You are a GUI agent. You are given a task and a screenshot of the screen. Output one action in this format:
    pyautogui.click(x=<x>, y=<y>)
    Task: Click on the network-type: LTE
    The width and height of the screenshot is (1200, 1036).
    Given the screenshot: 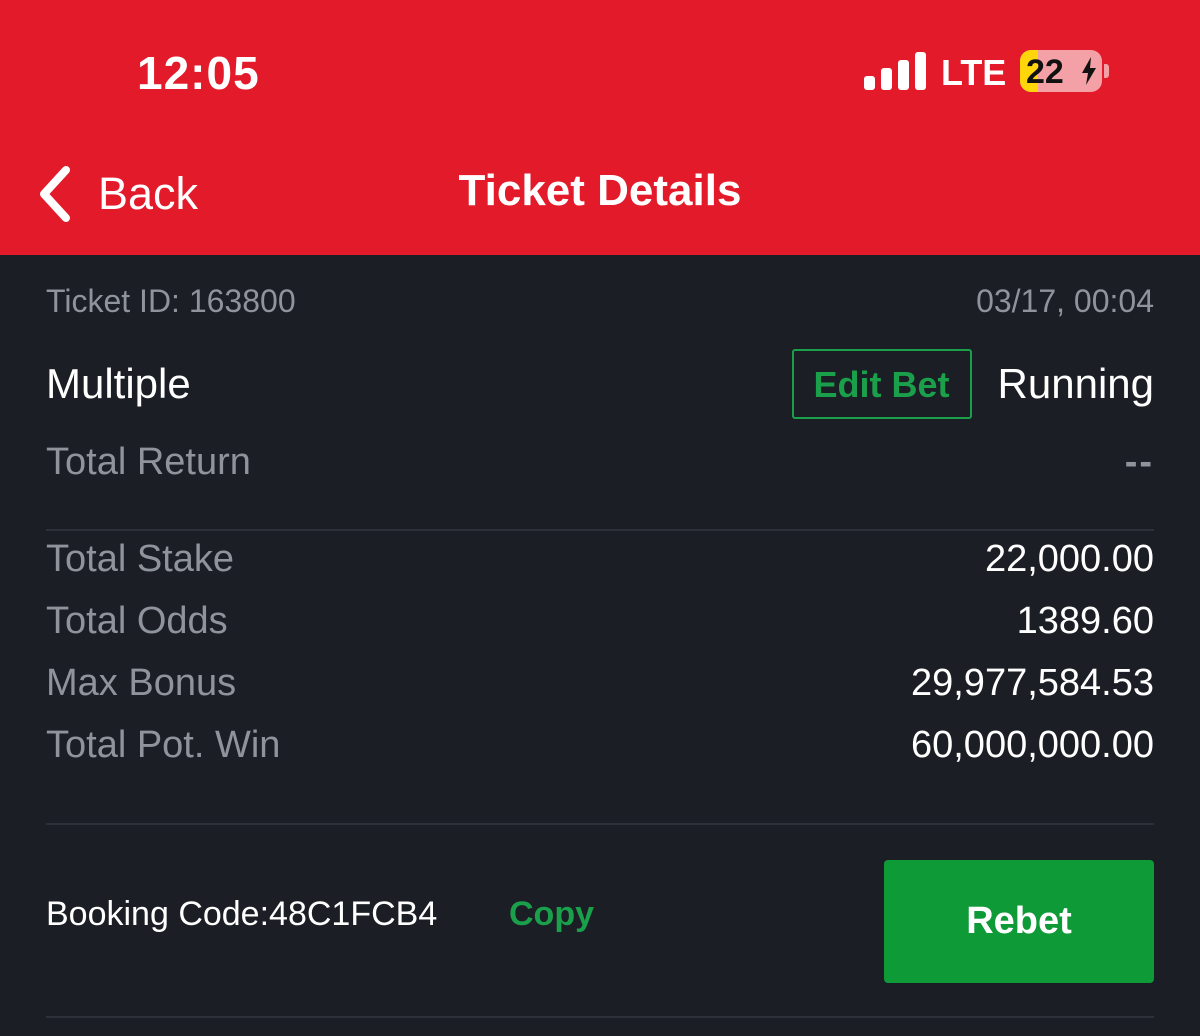 What is the action you would take?
    pyautogui.click(x=974, y=72)
    